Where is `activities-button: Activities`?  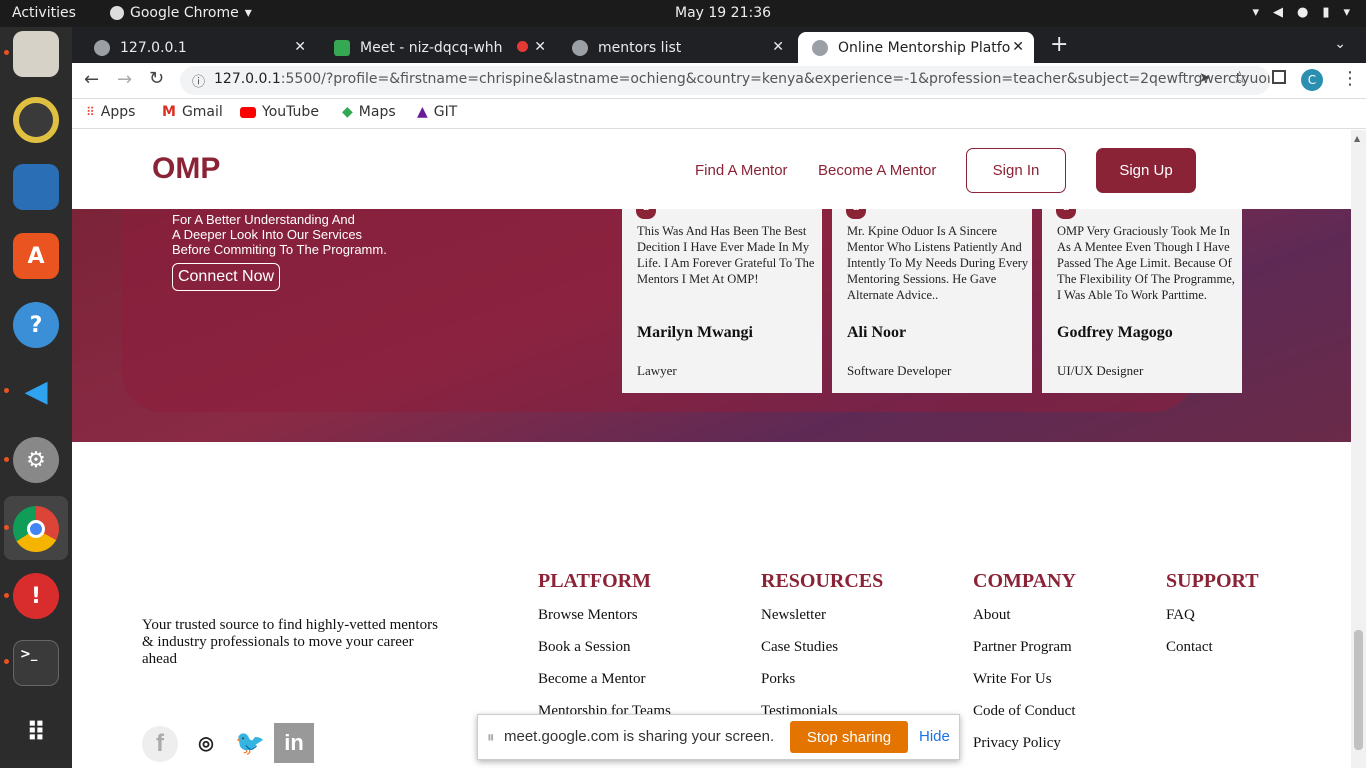
activities-button: Activities is located at coordinates (44, 13).